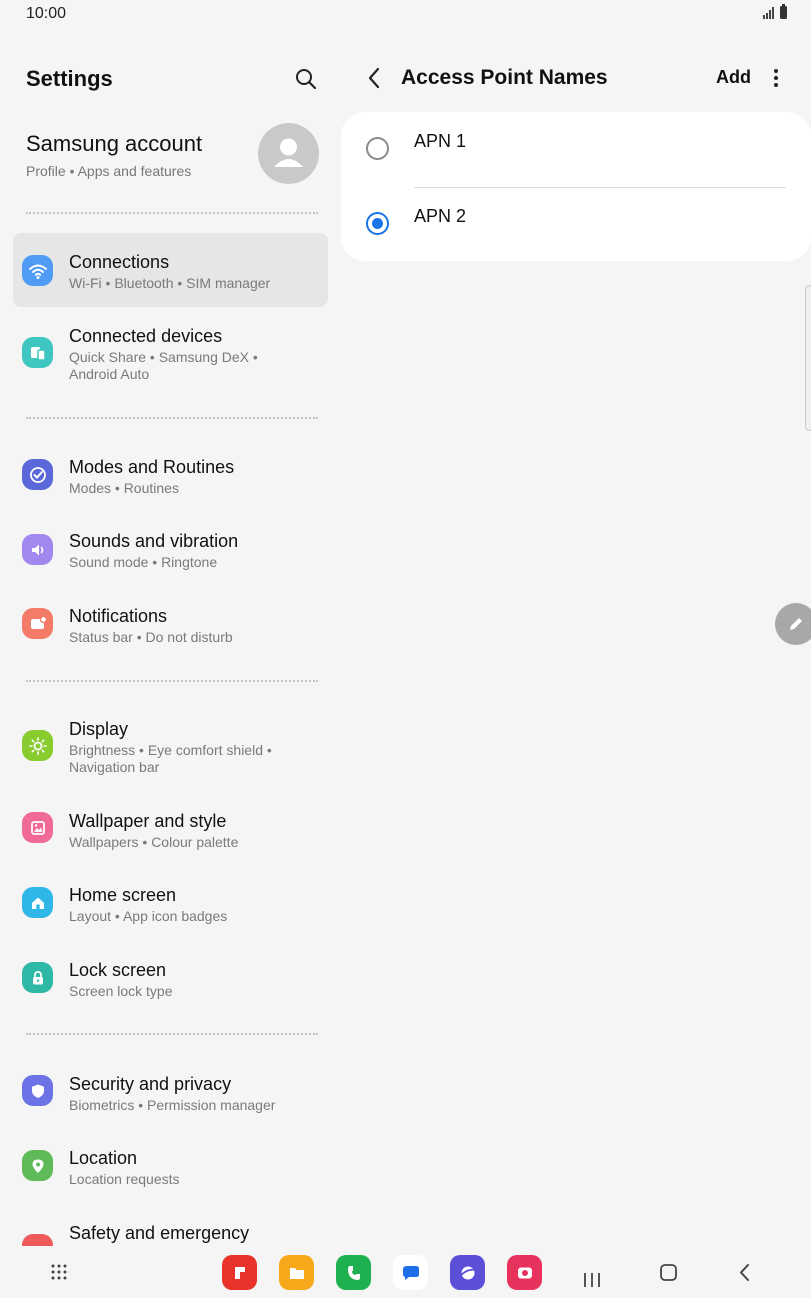  Describe the element at coordinates (592, 1272) in the screenshot. I see `recents-icon` at that location.